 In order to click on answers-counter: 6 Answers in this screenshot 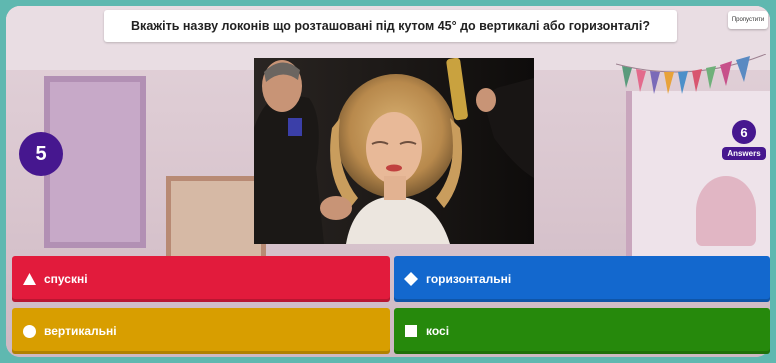, I will do `click(744, 140)`.